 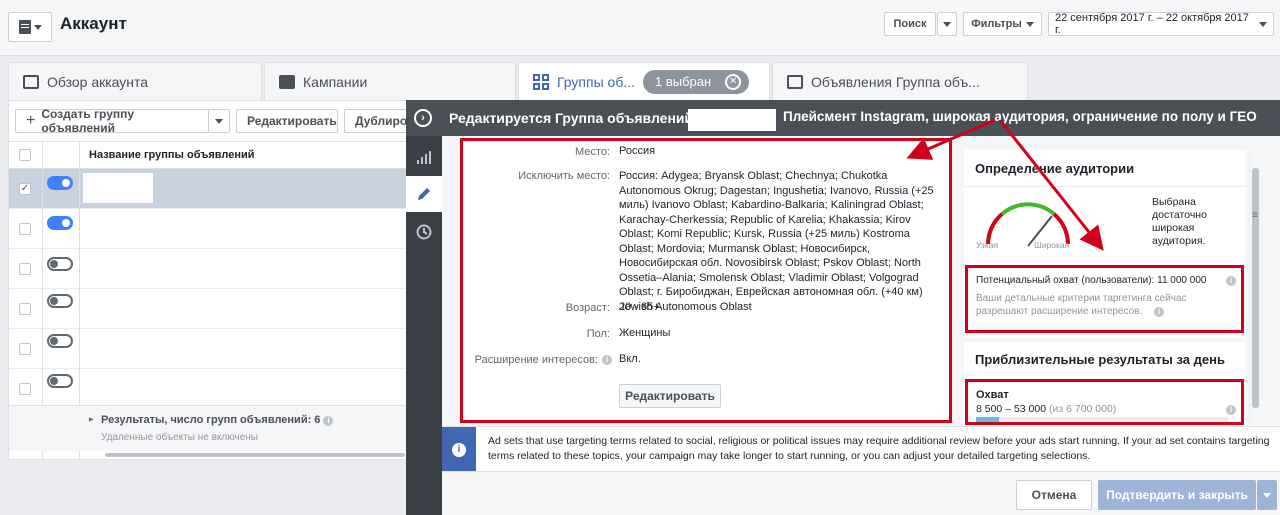 I want to click on sidebar-item-insights, so click(x=424, y=158).